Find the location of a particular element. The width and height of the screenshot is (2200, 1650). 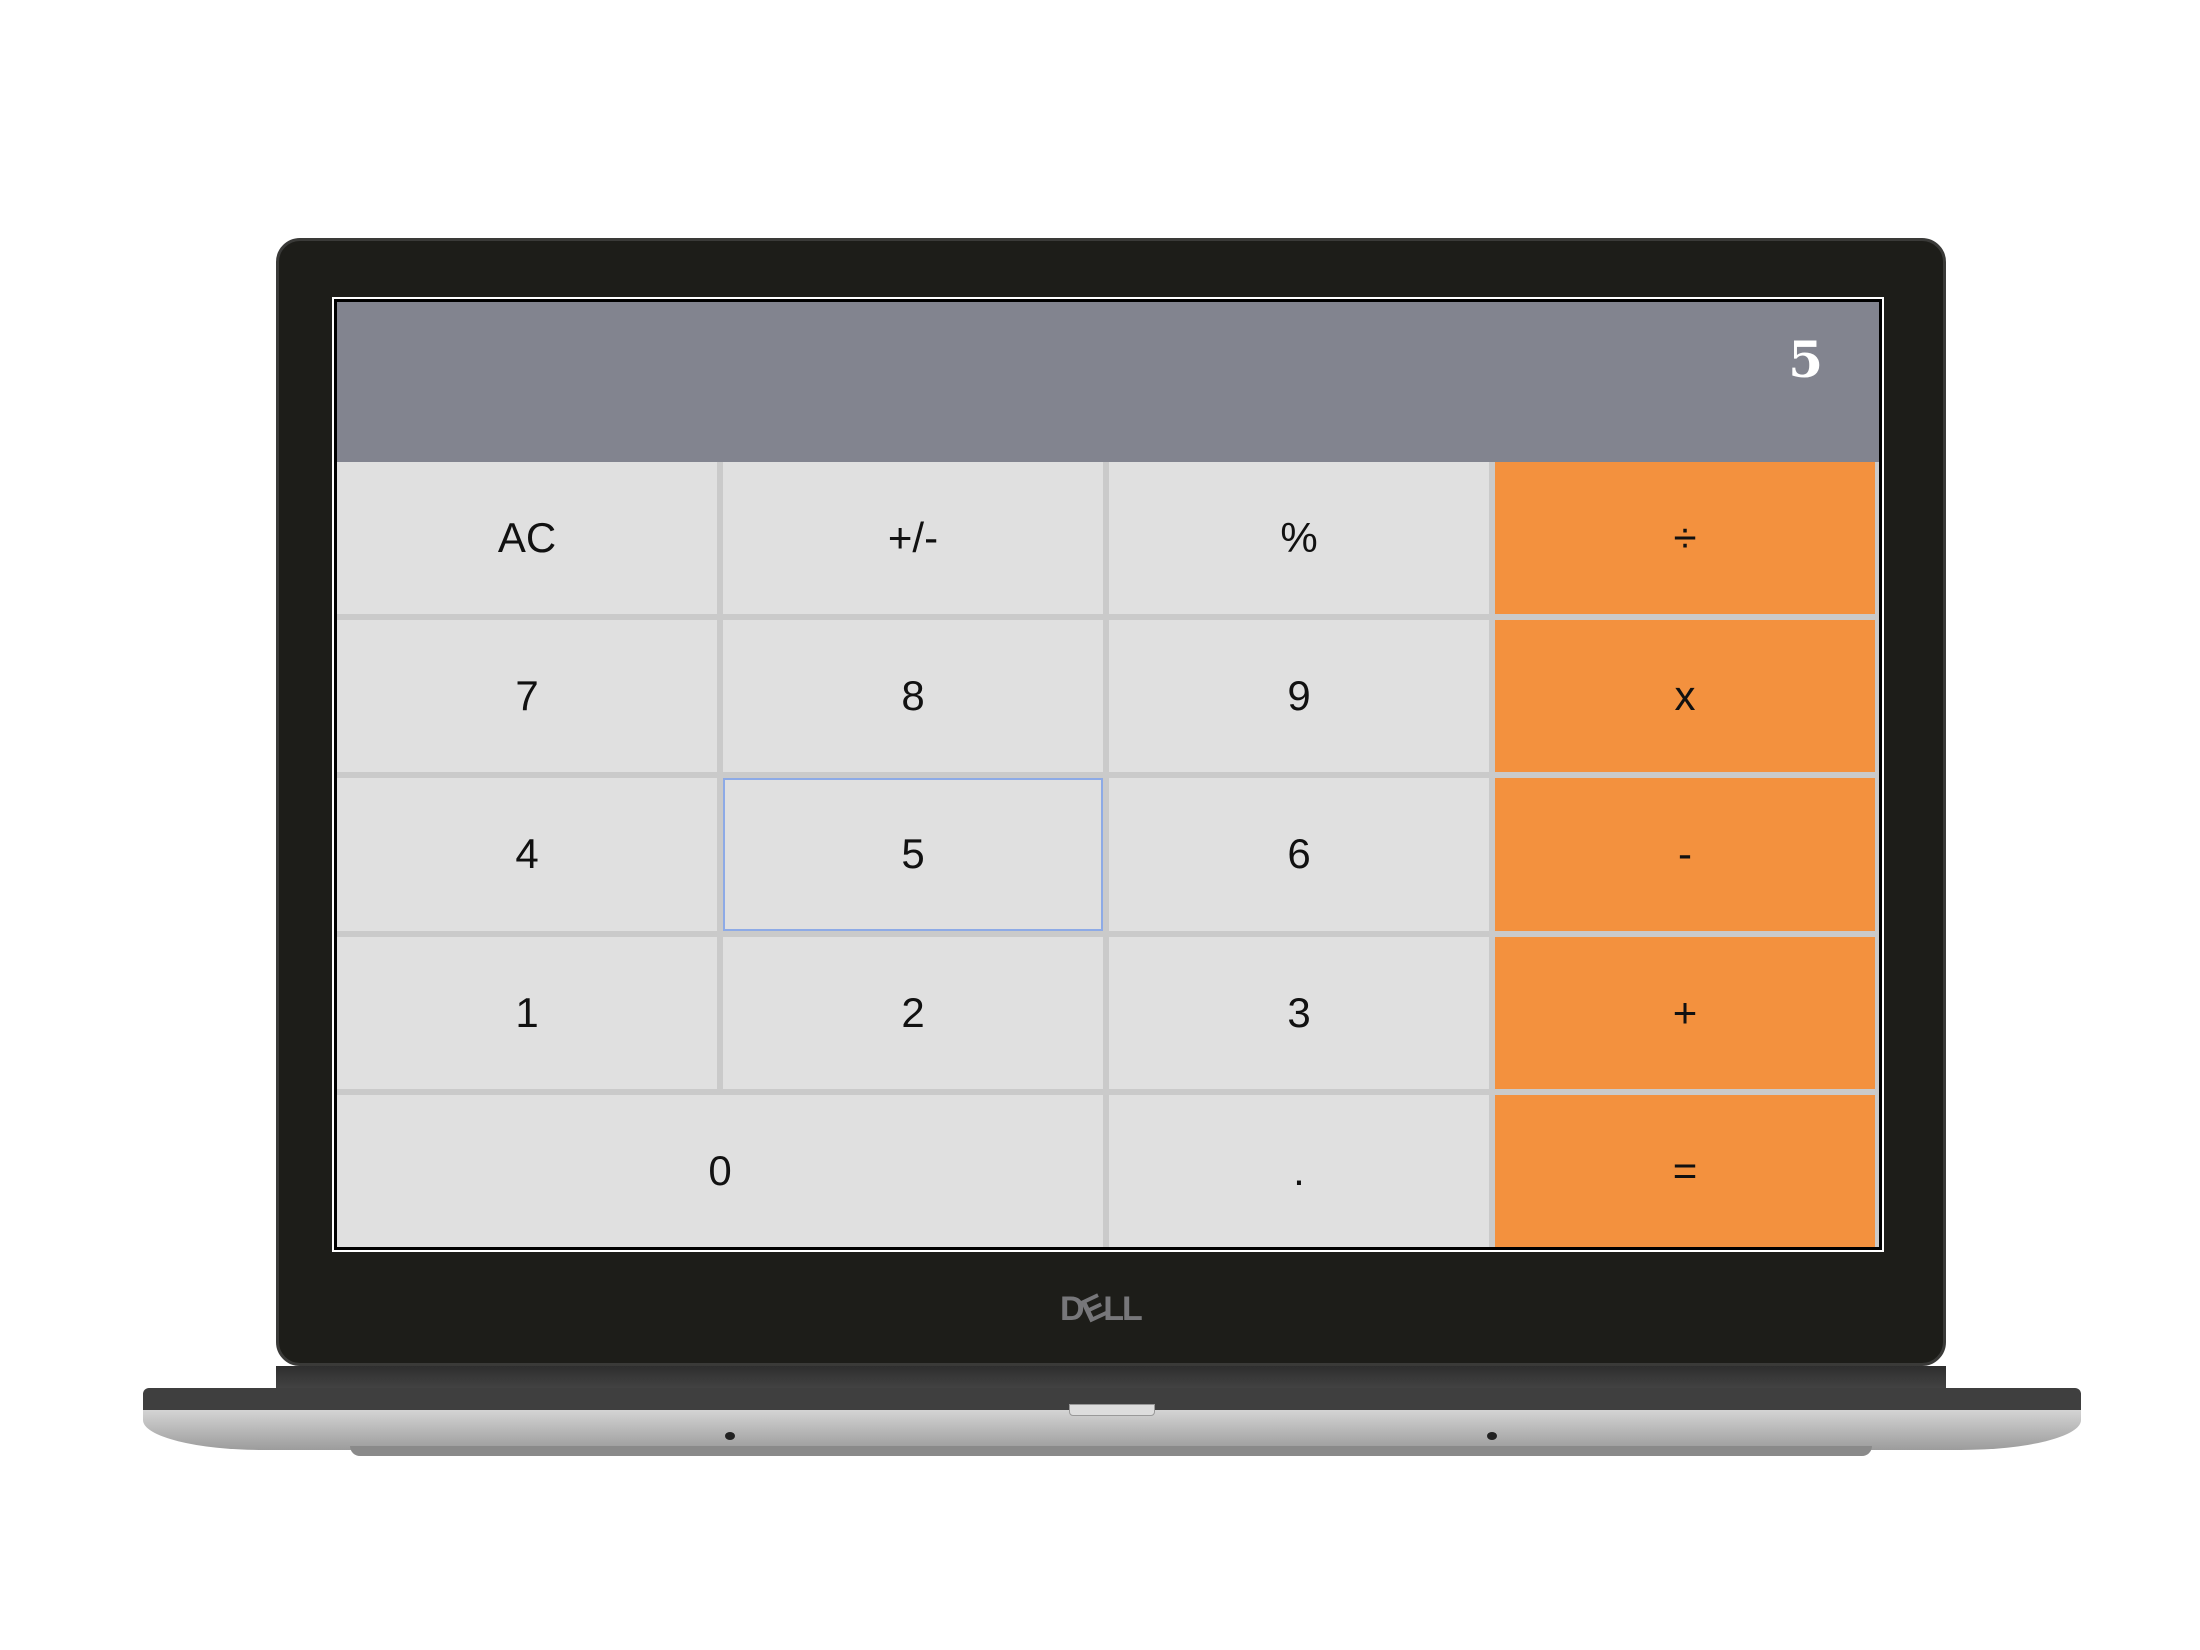

digit-7-button: 7 is located at coordinates (527, 696).